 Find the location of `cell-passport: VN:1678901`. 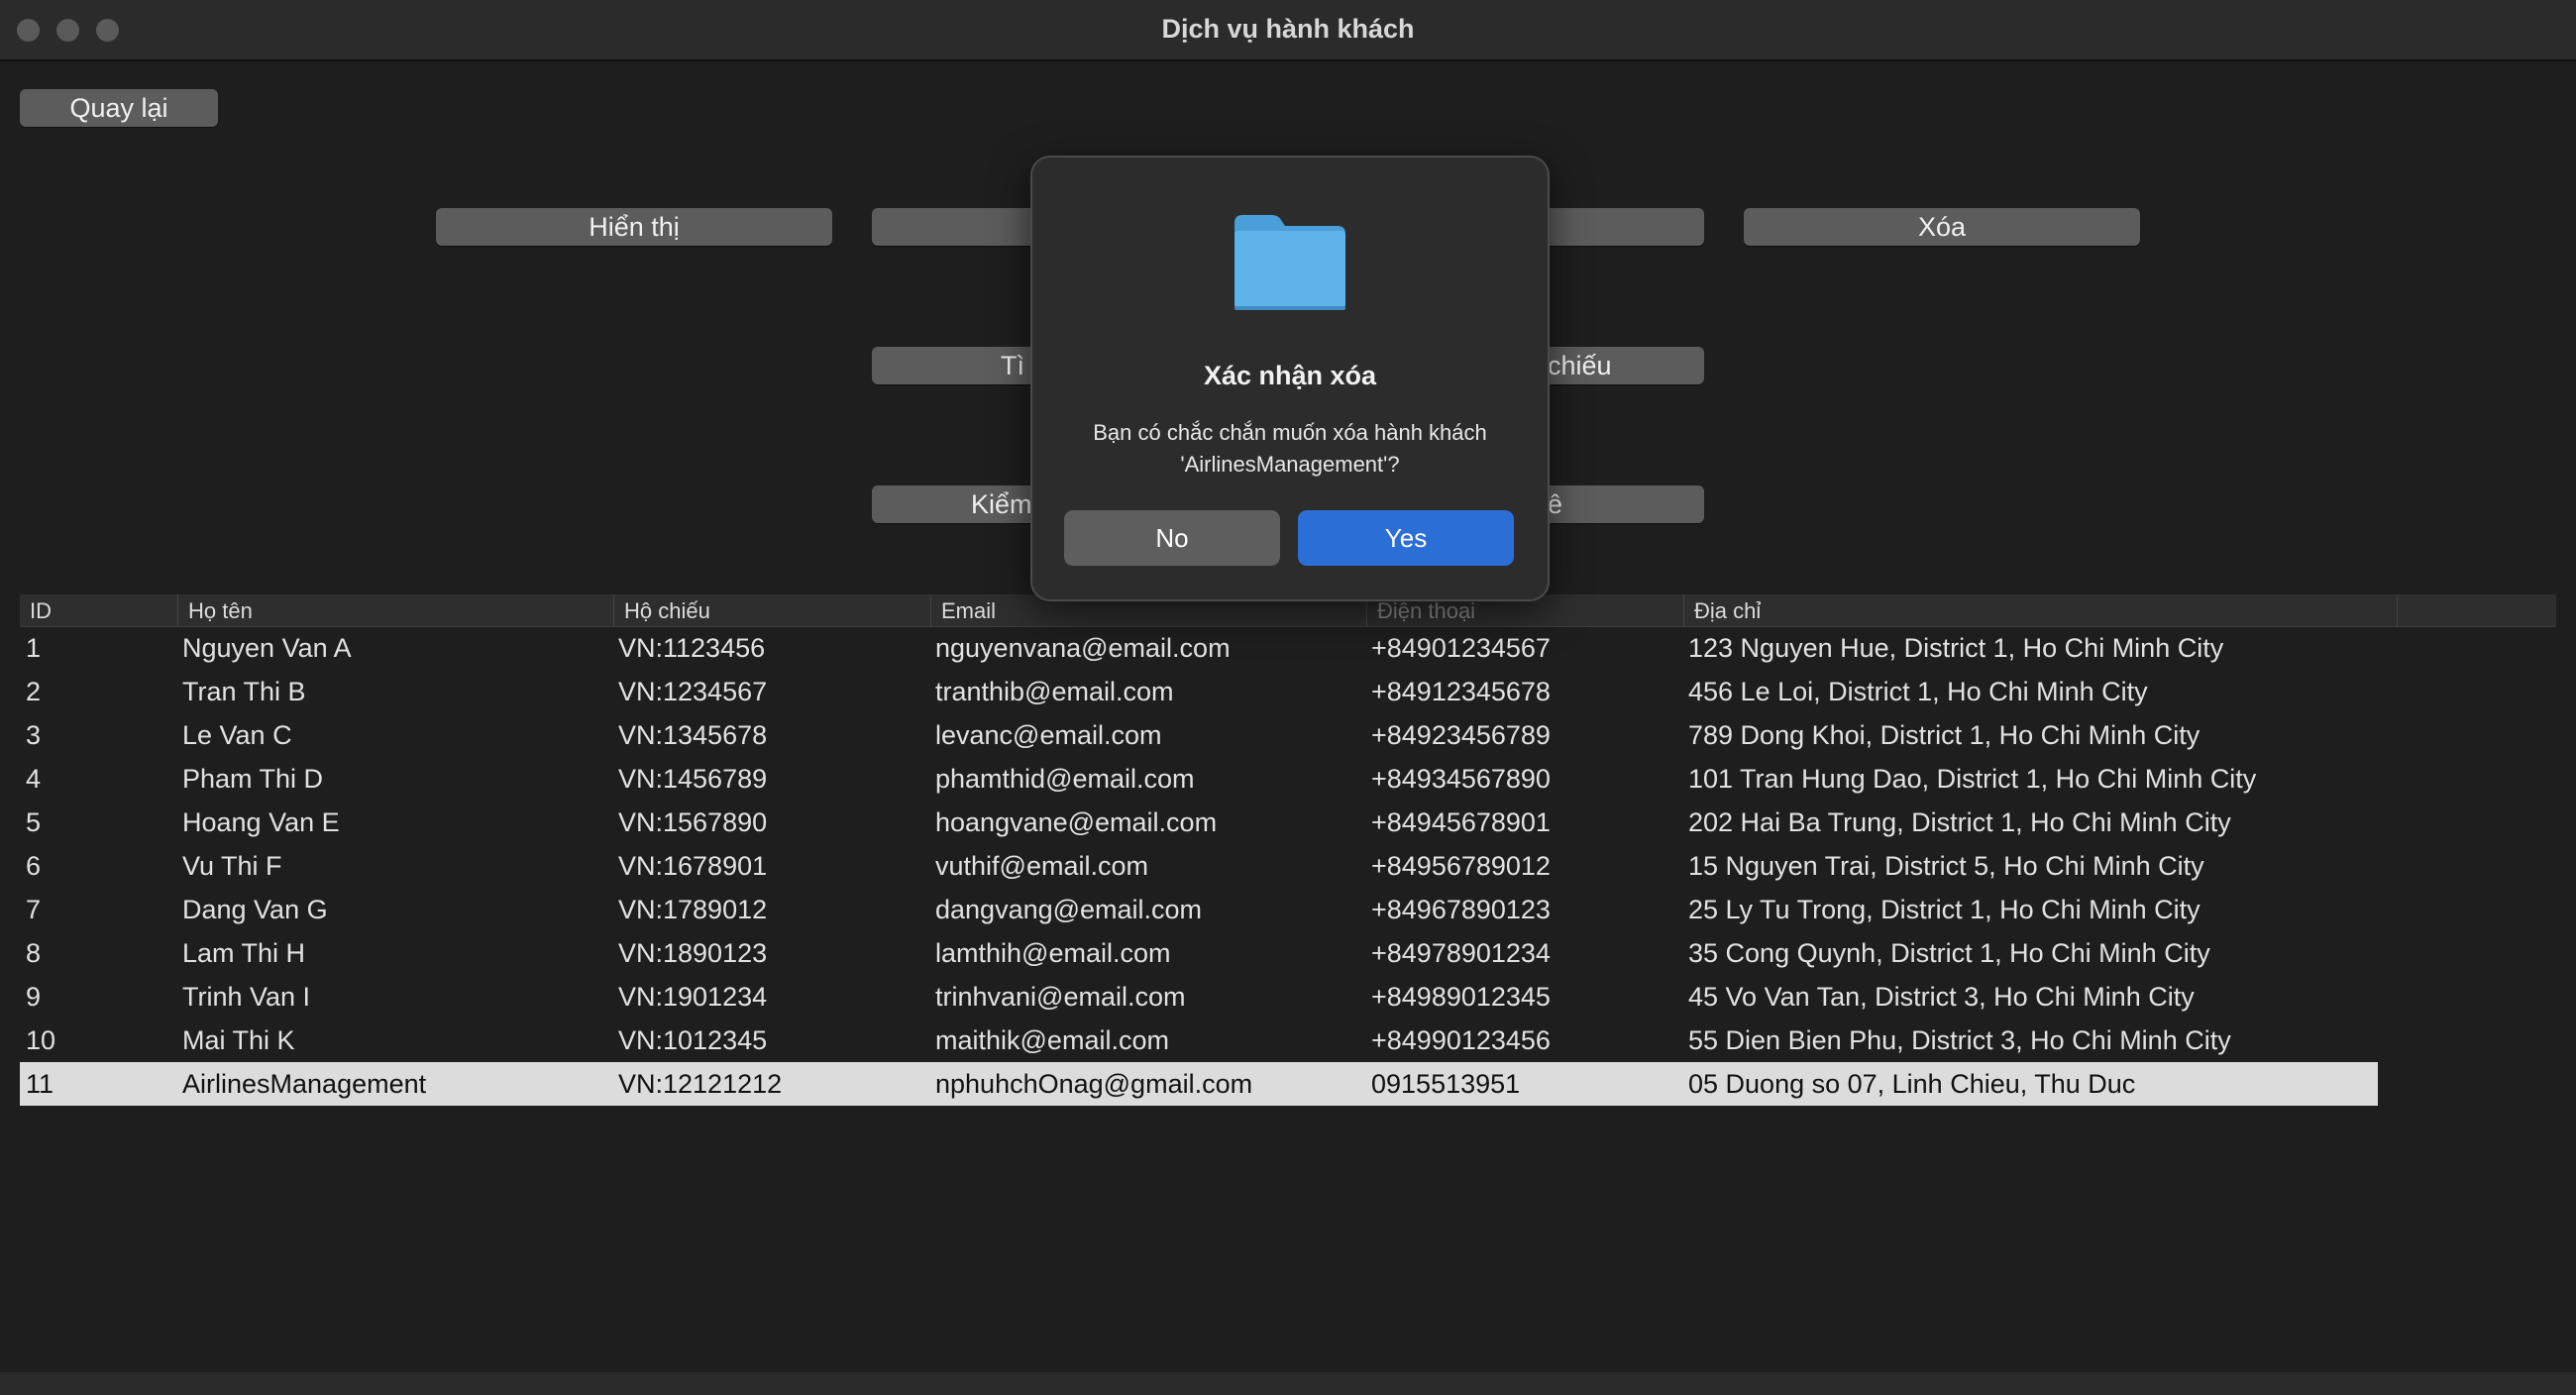

cell-passport: VN:1678901 is located at coordinates (693, 866).